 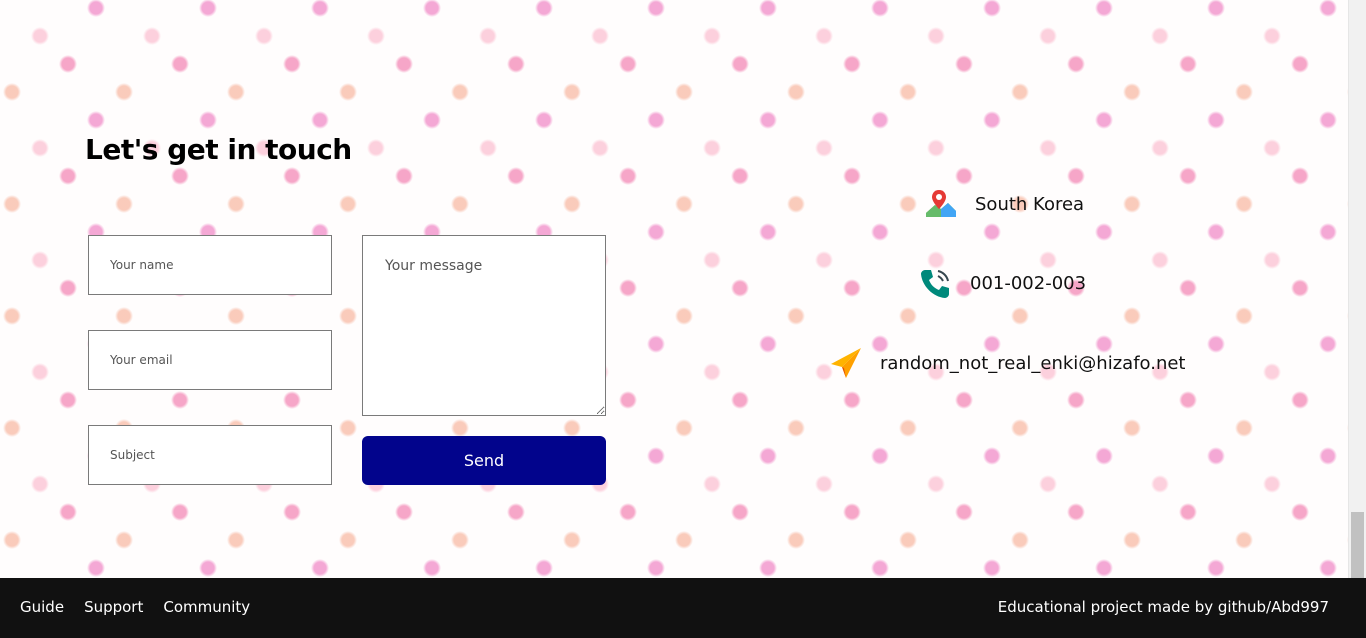 I want to click on location-info: South Korea, so click(x=1004, y=204).